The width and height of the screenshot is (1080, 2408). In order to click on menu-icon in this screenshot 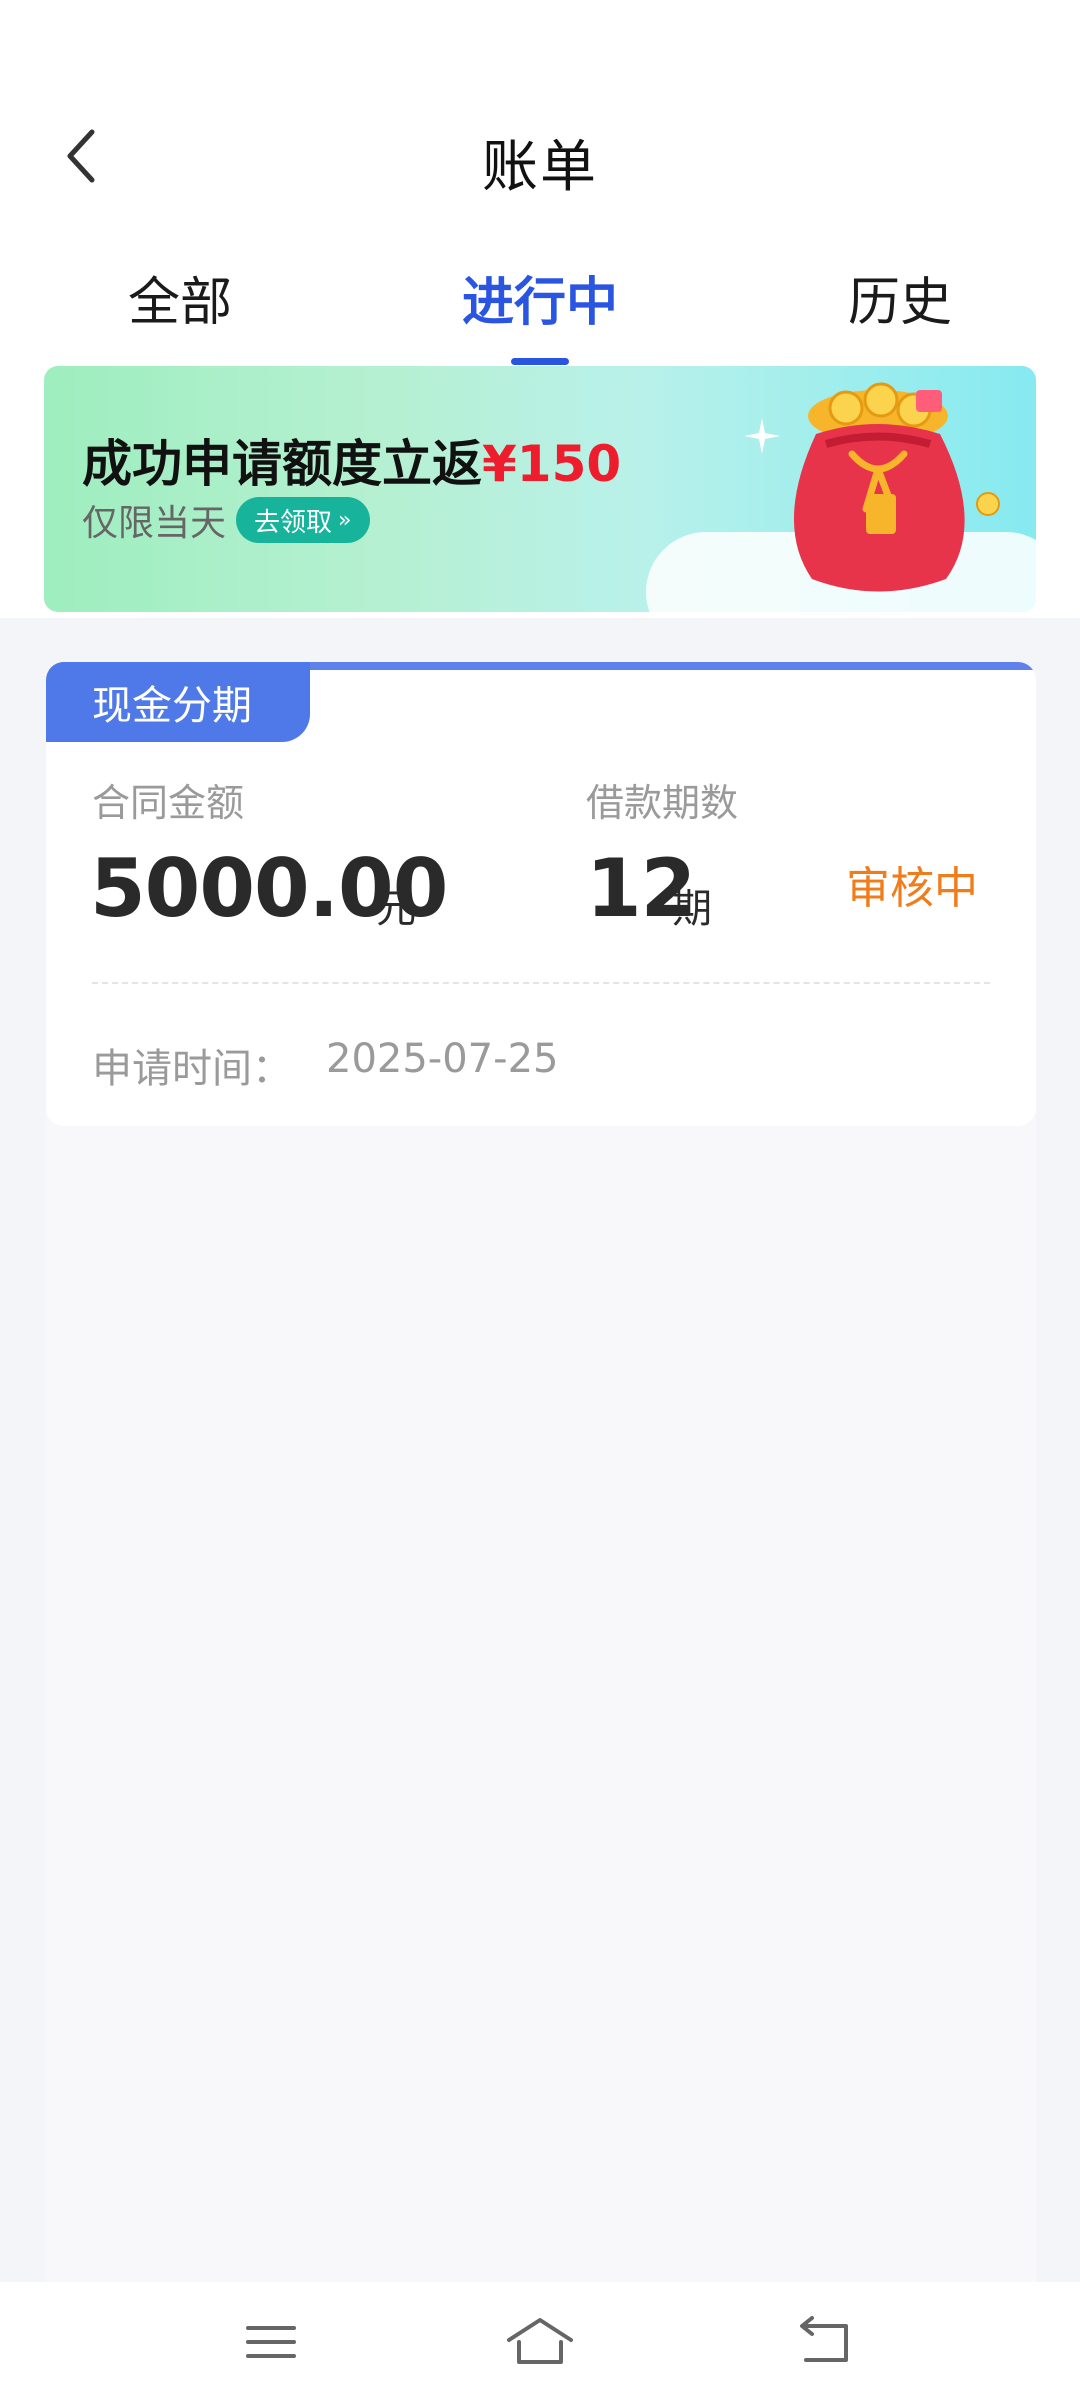, I will do `click(271, 2342)`.